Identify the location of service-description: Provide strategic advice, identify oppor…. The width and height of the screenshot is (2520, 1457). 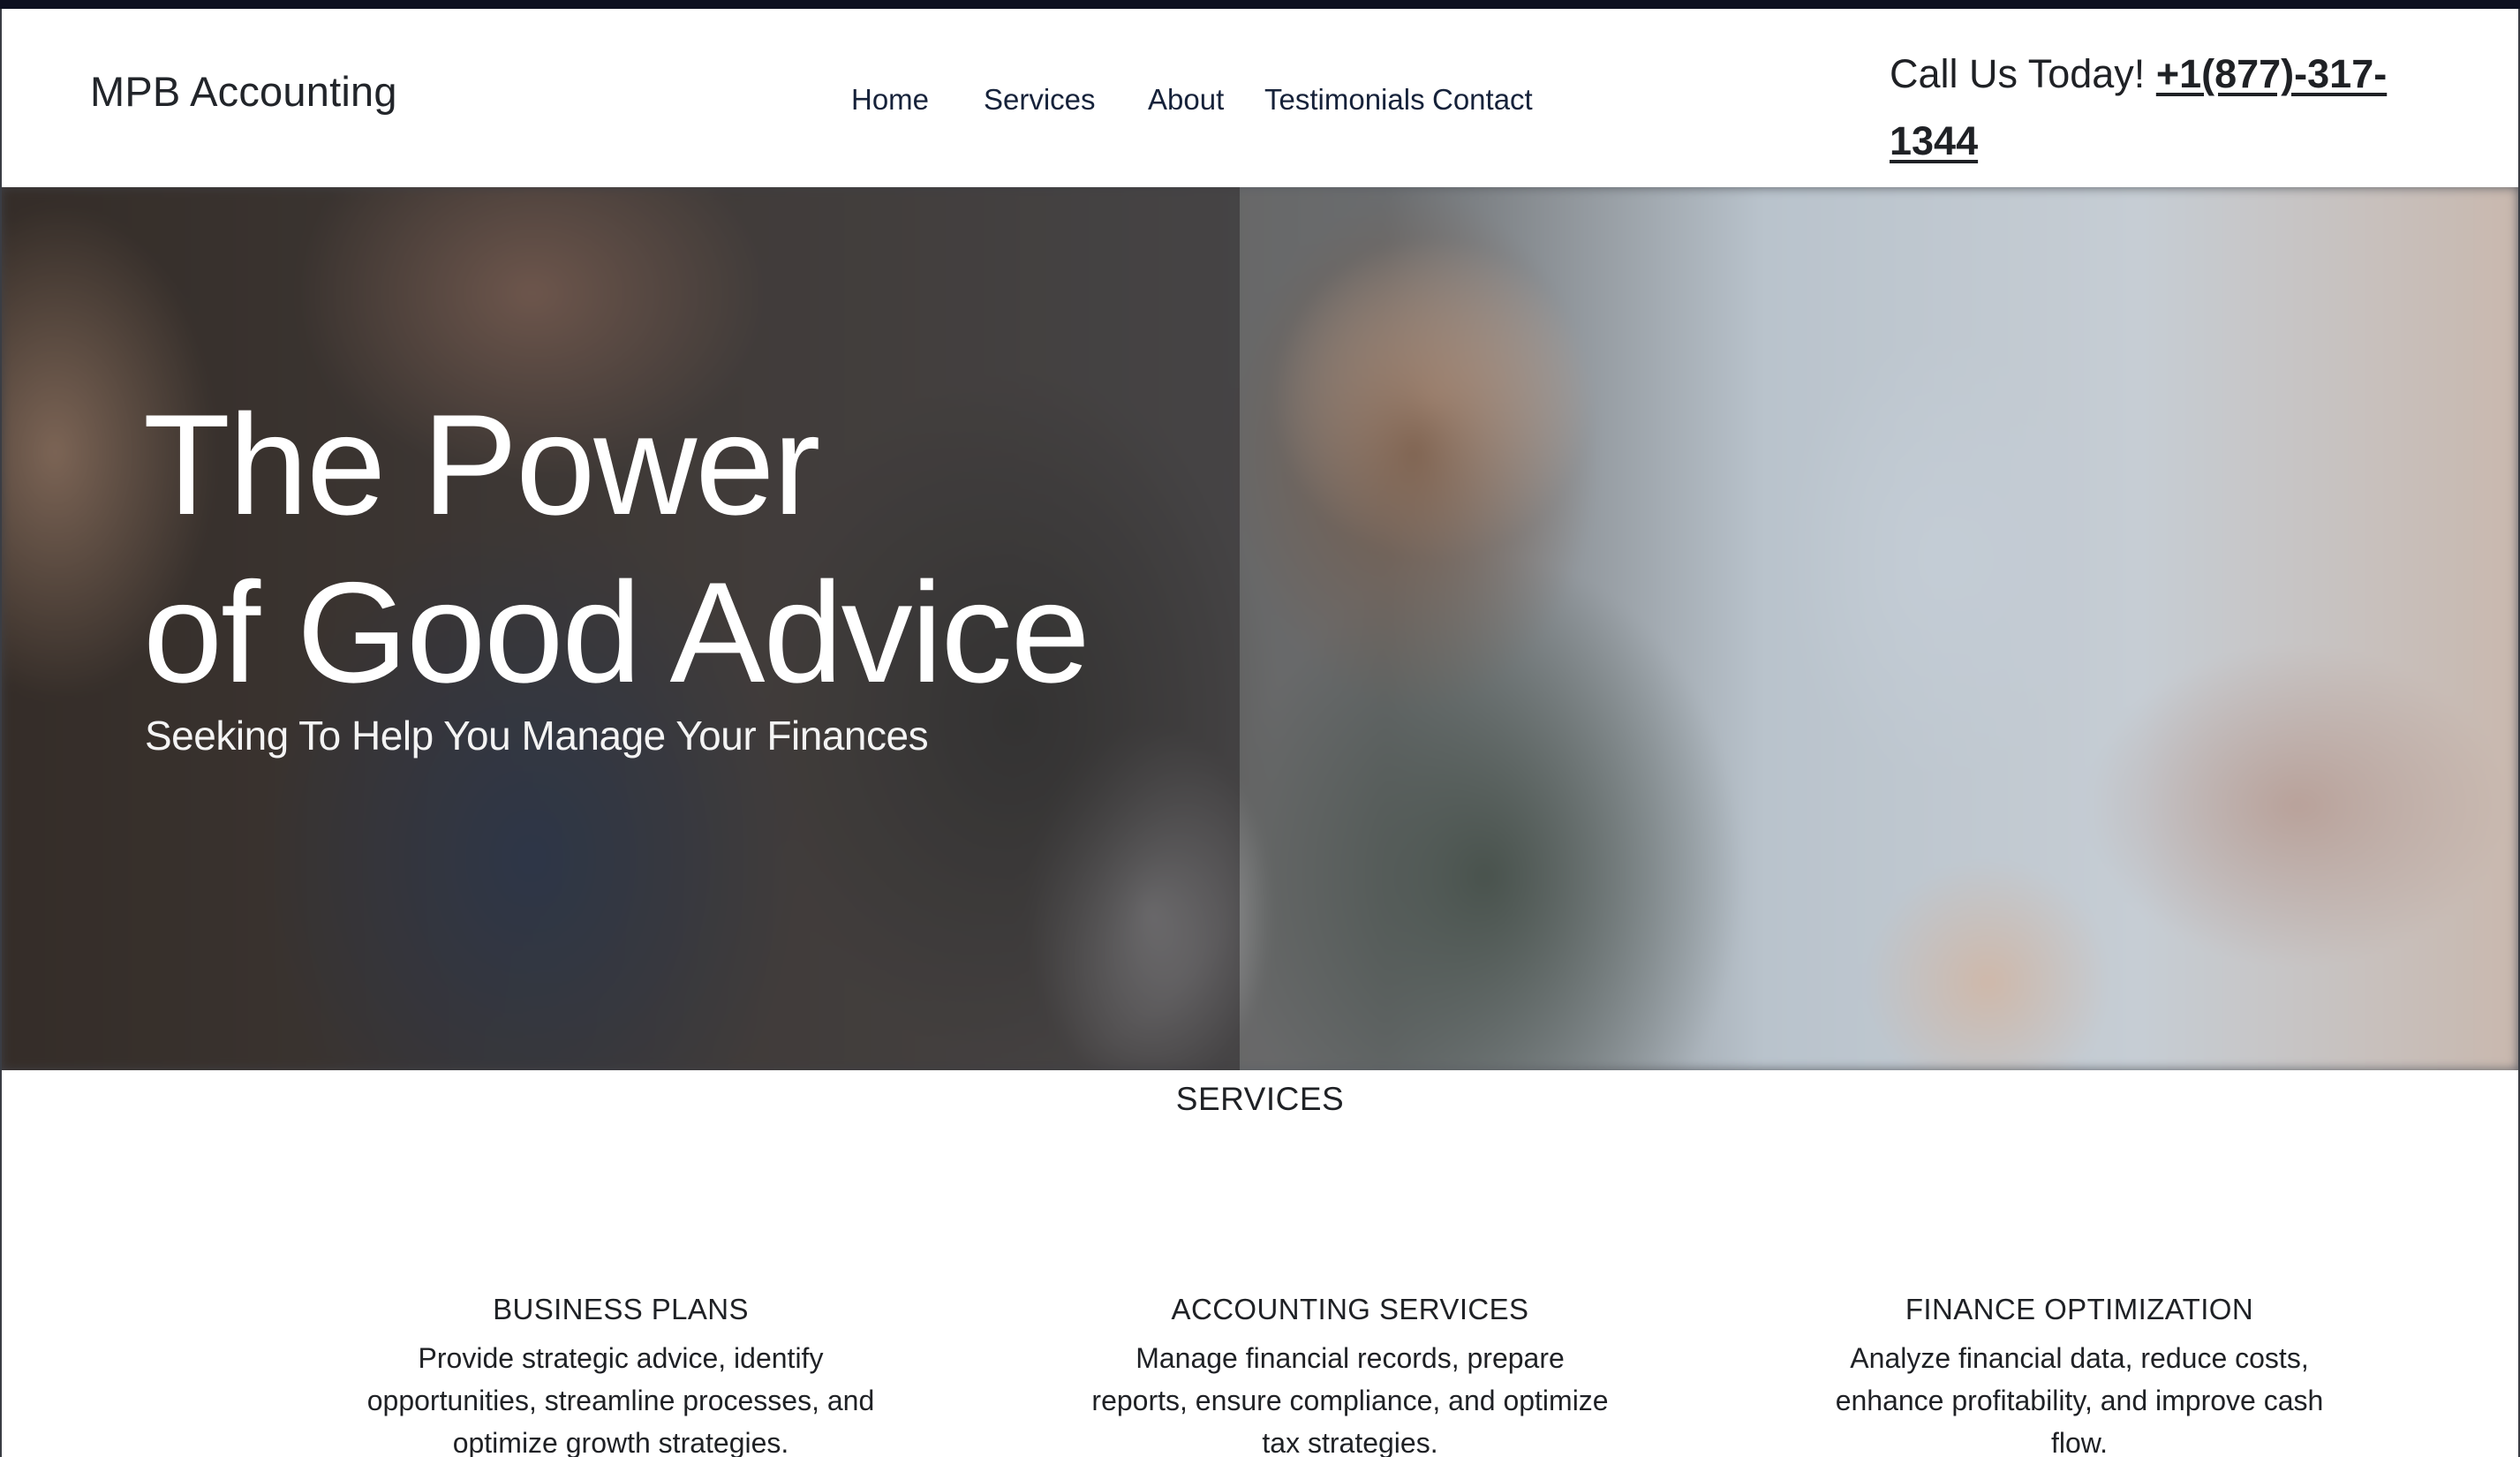
(620, 1399).